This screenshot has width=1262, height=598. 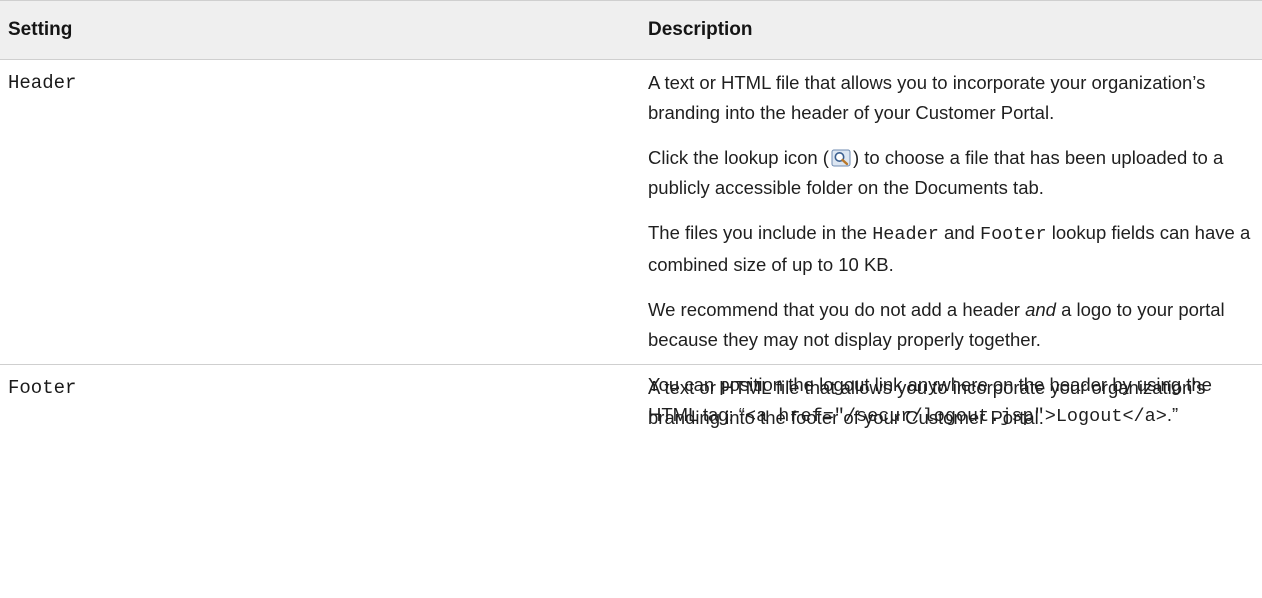 What do you see at coordinates (42, 83) in the screenshot?
I see `setting-name: Header` at bounding box center [42, 83].